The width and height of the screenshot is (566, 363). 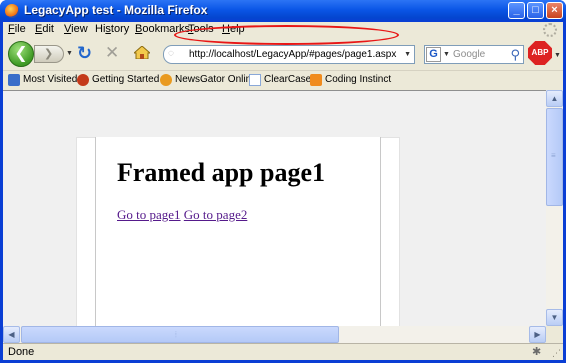 What do you see at coordinates (358, 79) in the screenshot?
I see `bookmark-coding-instinct: Coding Instinct` at bounding box center [358, 79].